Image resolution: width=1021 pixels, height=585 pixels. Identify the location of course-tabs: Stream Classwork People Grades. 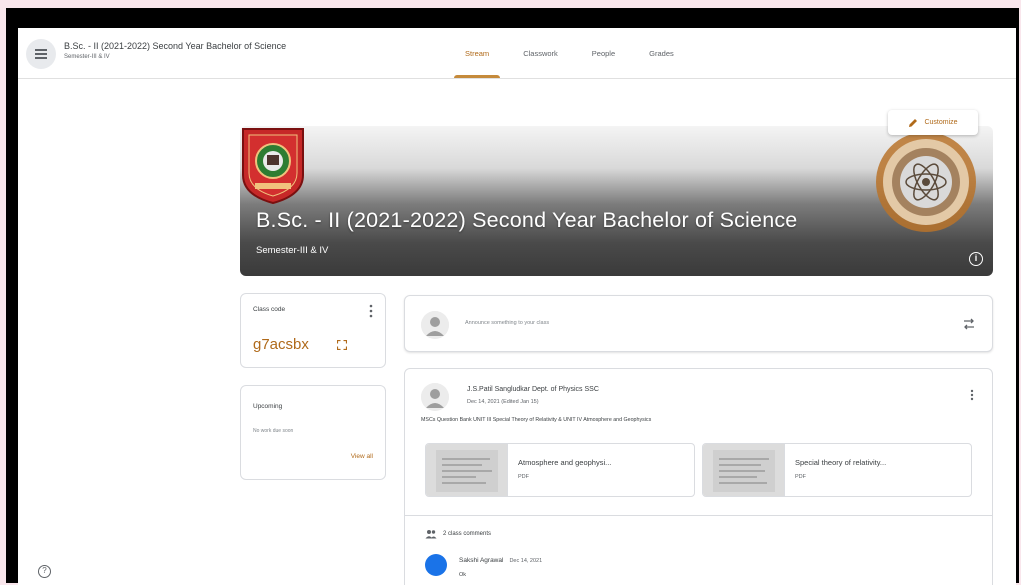
(569, 53).